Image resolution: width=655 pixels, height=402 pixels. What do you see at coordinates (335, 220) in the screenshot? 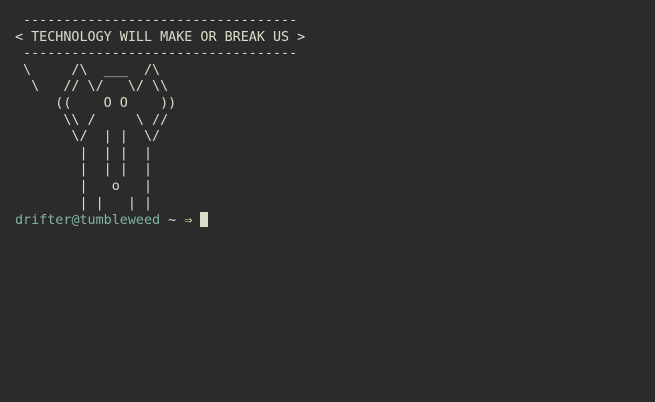
I see `command-prompt: drifter@tumbleweed ~ ⇒` at bounding box center [335, 220].